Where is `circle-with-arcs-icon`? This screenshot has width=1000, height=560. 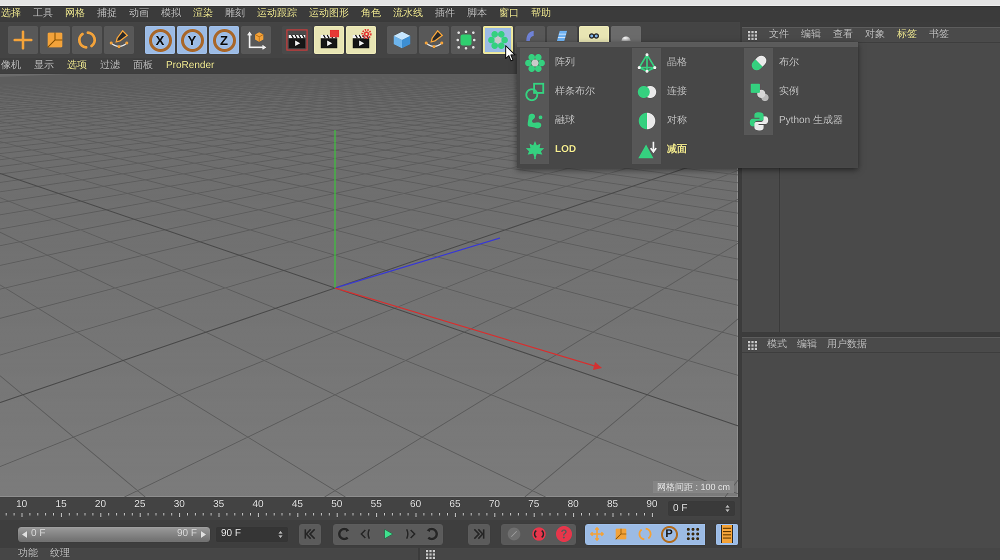 circle-with-arcs-icon is located at coordinates (538, 534).